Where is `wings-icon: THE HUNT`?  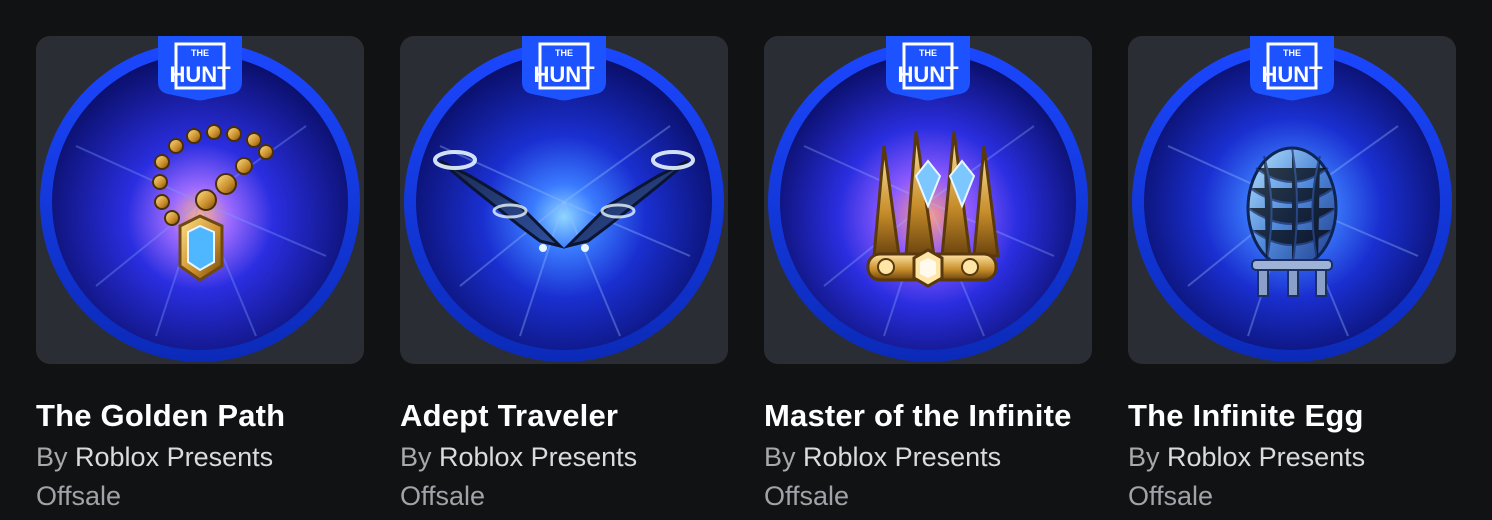
wings-icon: THE HUNT is located at coordinates (564, 199).